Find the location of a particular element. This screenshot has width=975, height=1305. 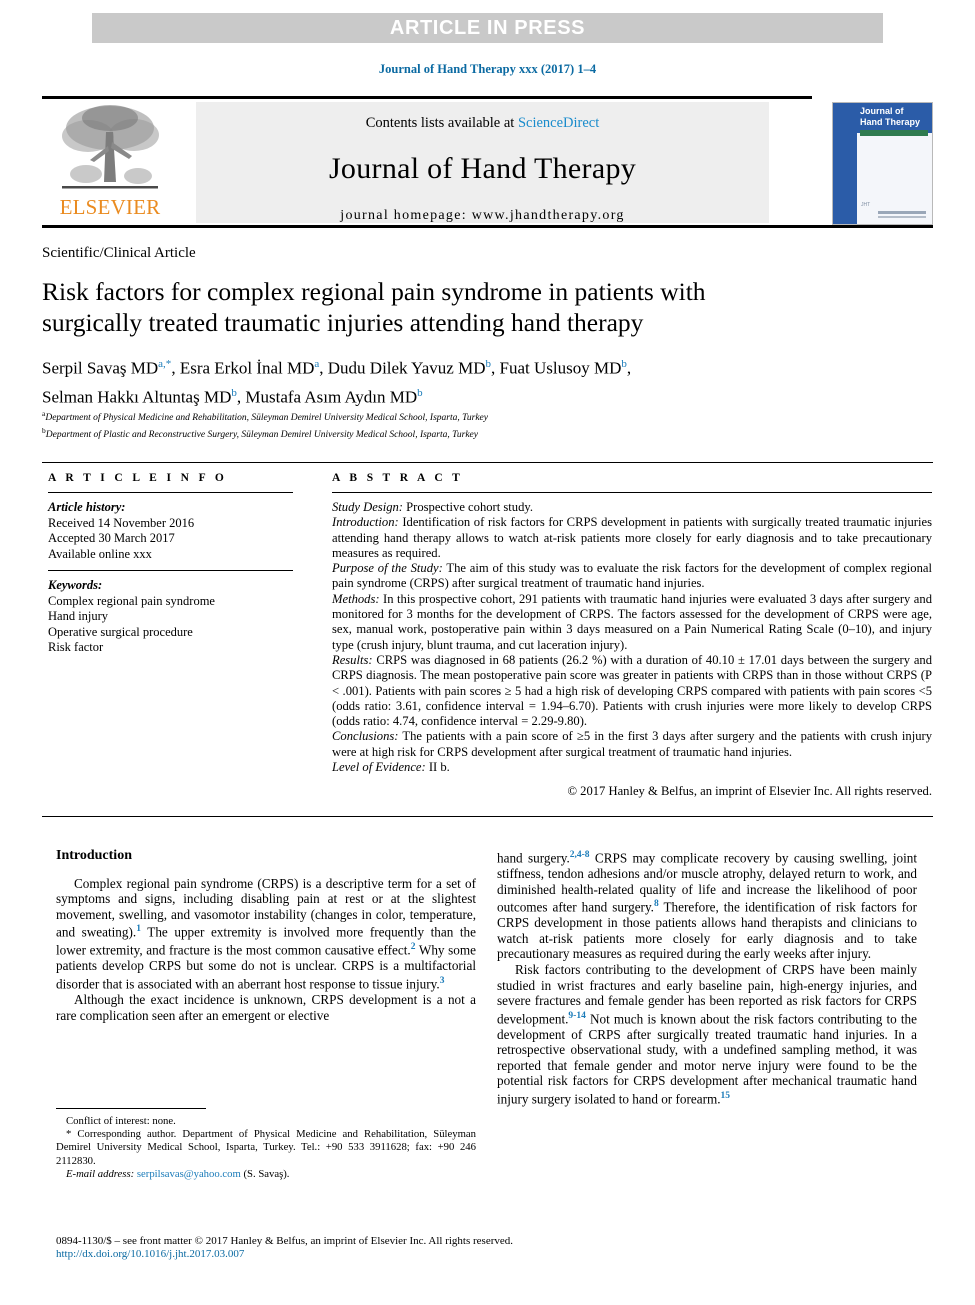

author-mustafa-asim-aydin: , Mustafa Asım Aydın MD is located at coordinates (327, 397).